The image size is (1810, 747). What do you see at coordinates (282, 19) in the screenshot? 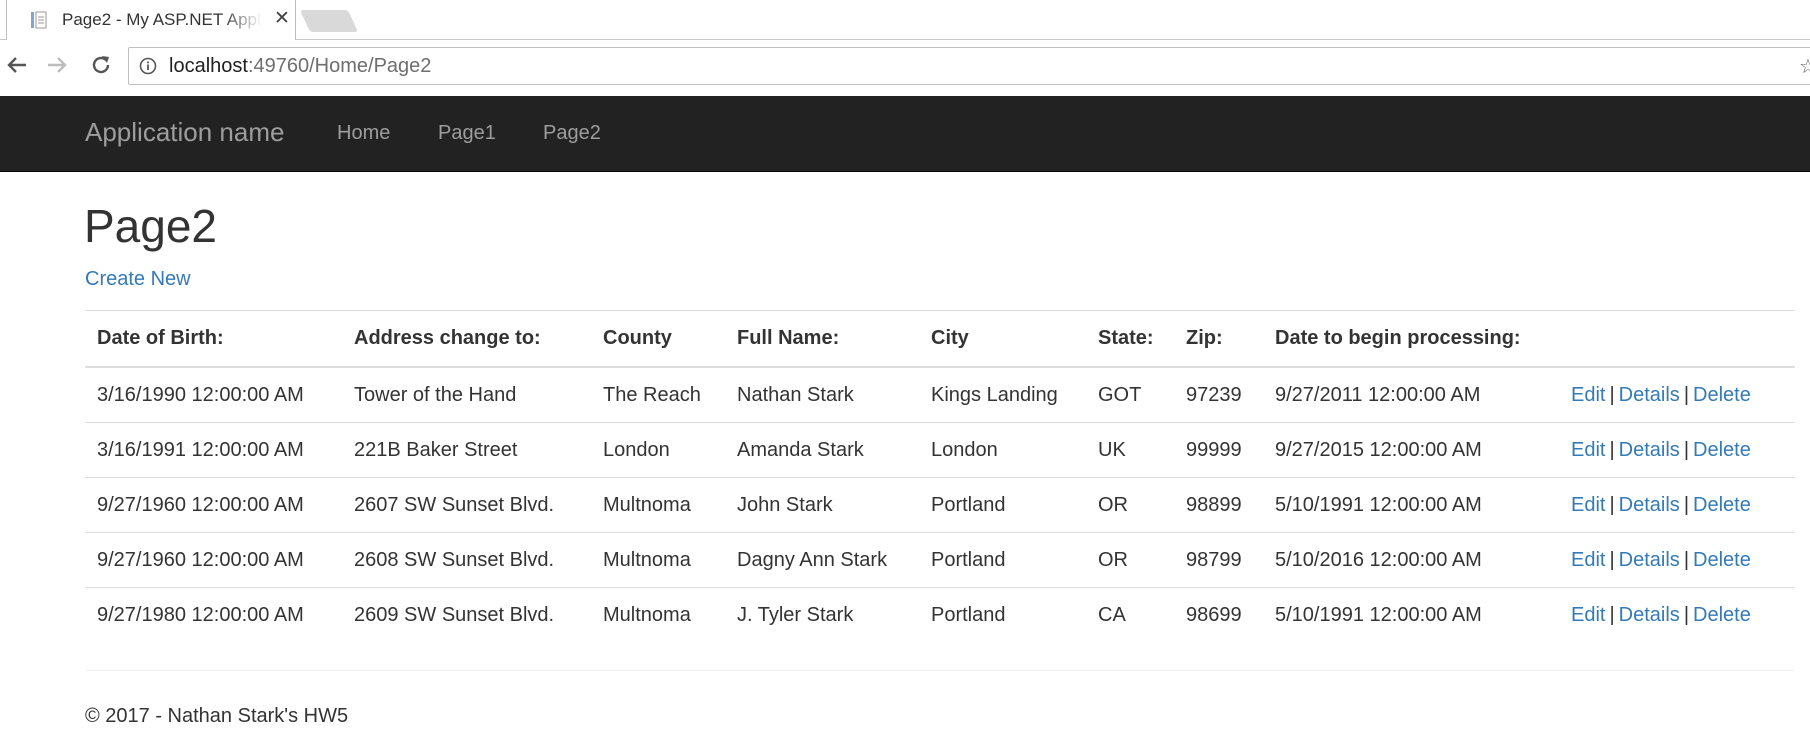
I see `close-icon: ✕` at bounding box center [282, 19].